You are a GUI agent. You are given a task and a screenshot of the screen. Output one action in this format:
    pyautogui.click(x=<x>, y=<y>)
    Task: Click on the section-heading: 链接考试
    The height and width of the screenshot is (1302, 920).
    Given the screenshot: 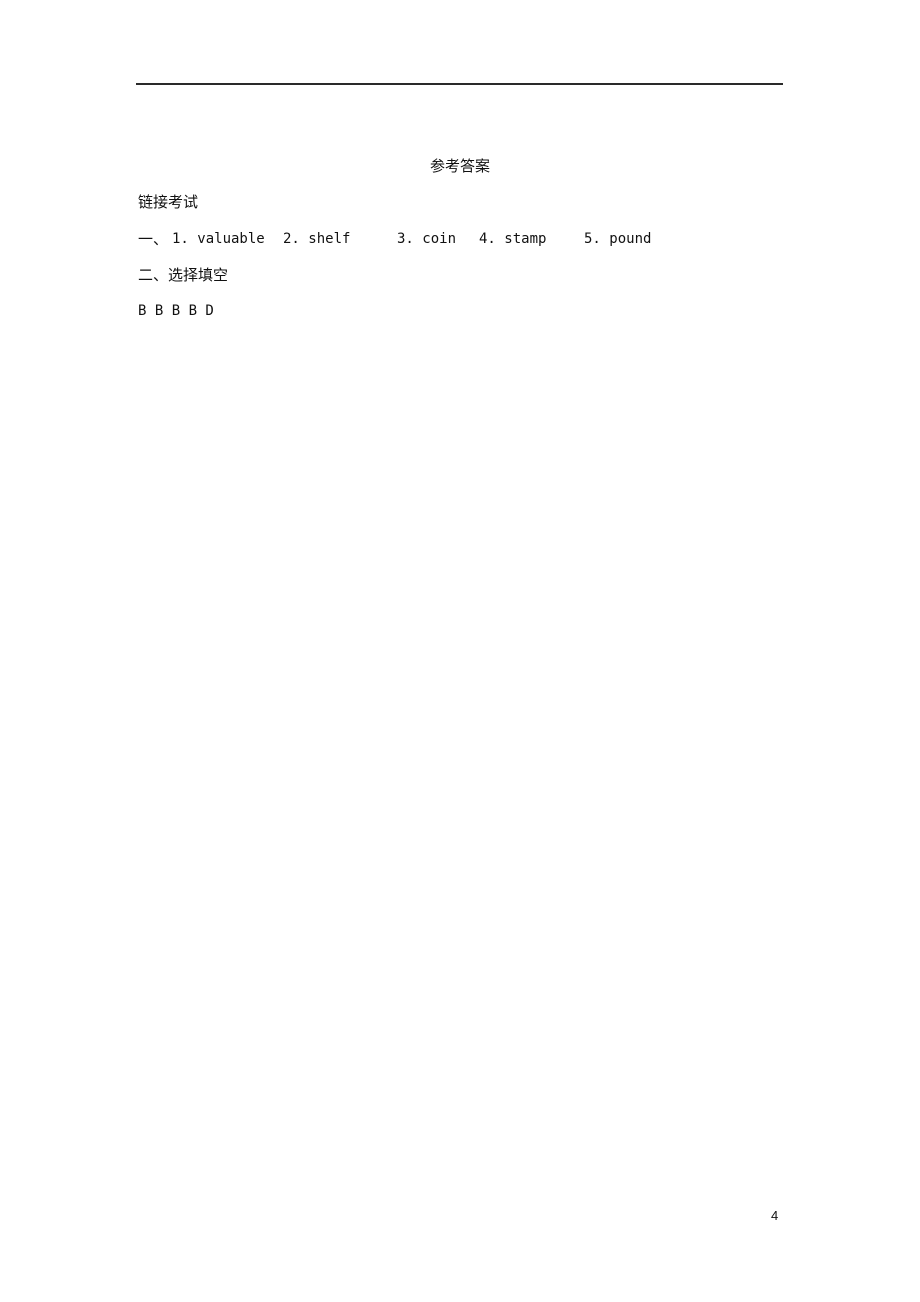 What is the action you would take?
    pyautogui.click(x=168, y=202)
    